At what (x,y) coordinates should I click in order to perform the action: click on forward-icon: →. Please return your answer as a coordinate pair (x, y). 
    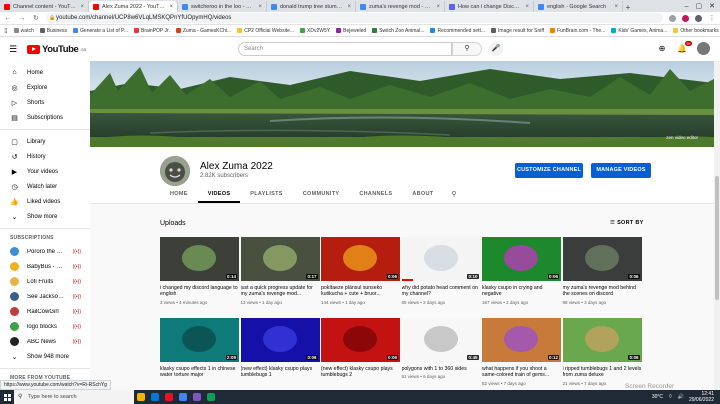
    Looking at the image, I should click on (22, 18).